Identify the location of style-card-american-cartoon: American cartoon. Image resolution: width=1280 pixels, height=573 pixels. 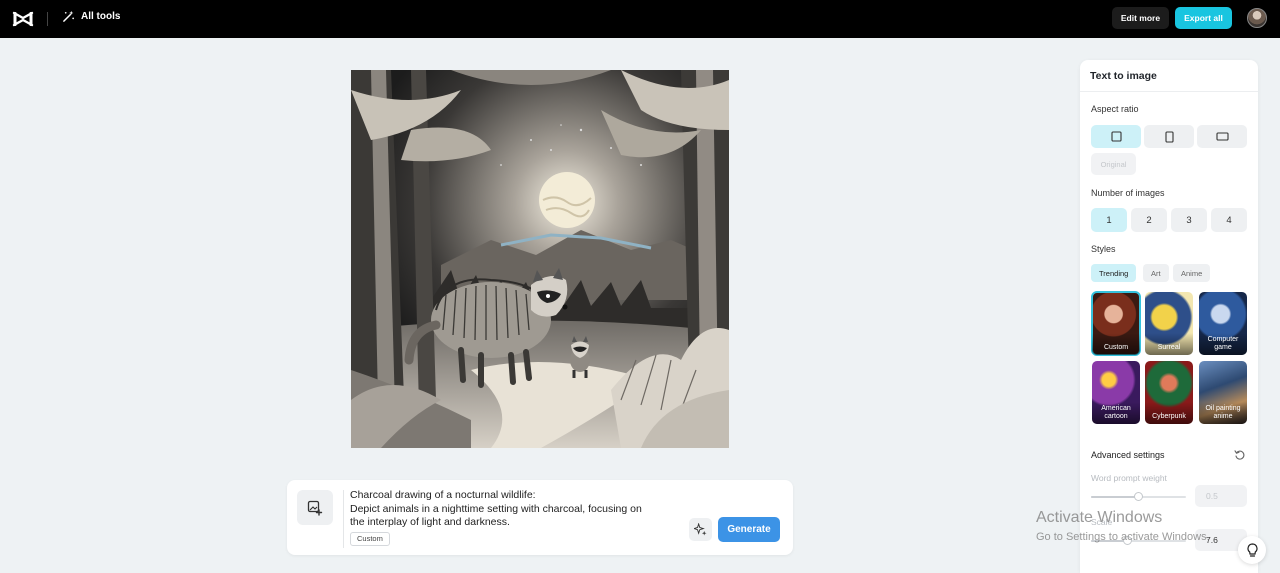
(1116, 392).